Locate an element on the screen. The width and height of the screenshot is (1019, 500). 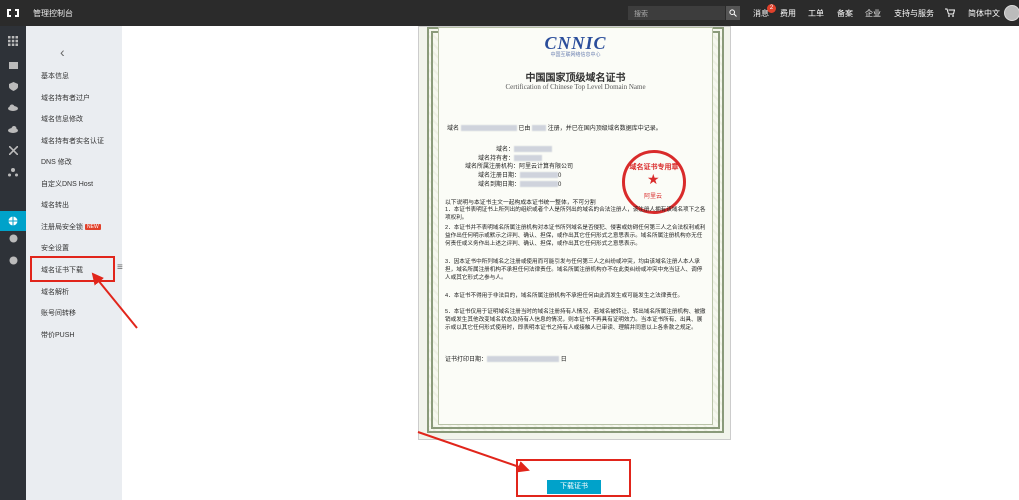
annotation-arrow-download is located at coordinates (473, 452).